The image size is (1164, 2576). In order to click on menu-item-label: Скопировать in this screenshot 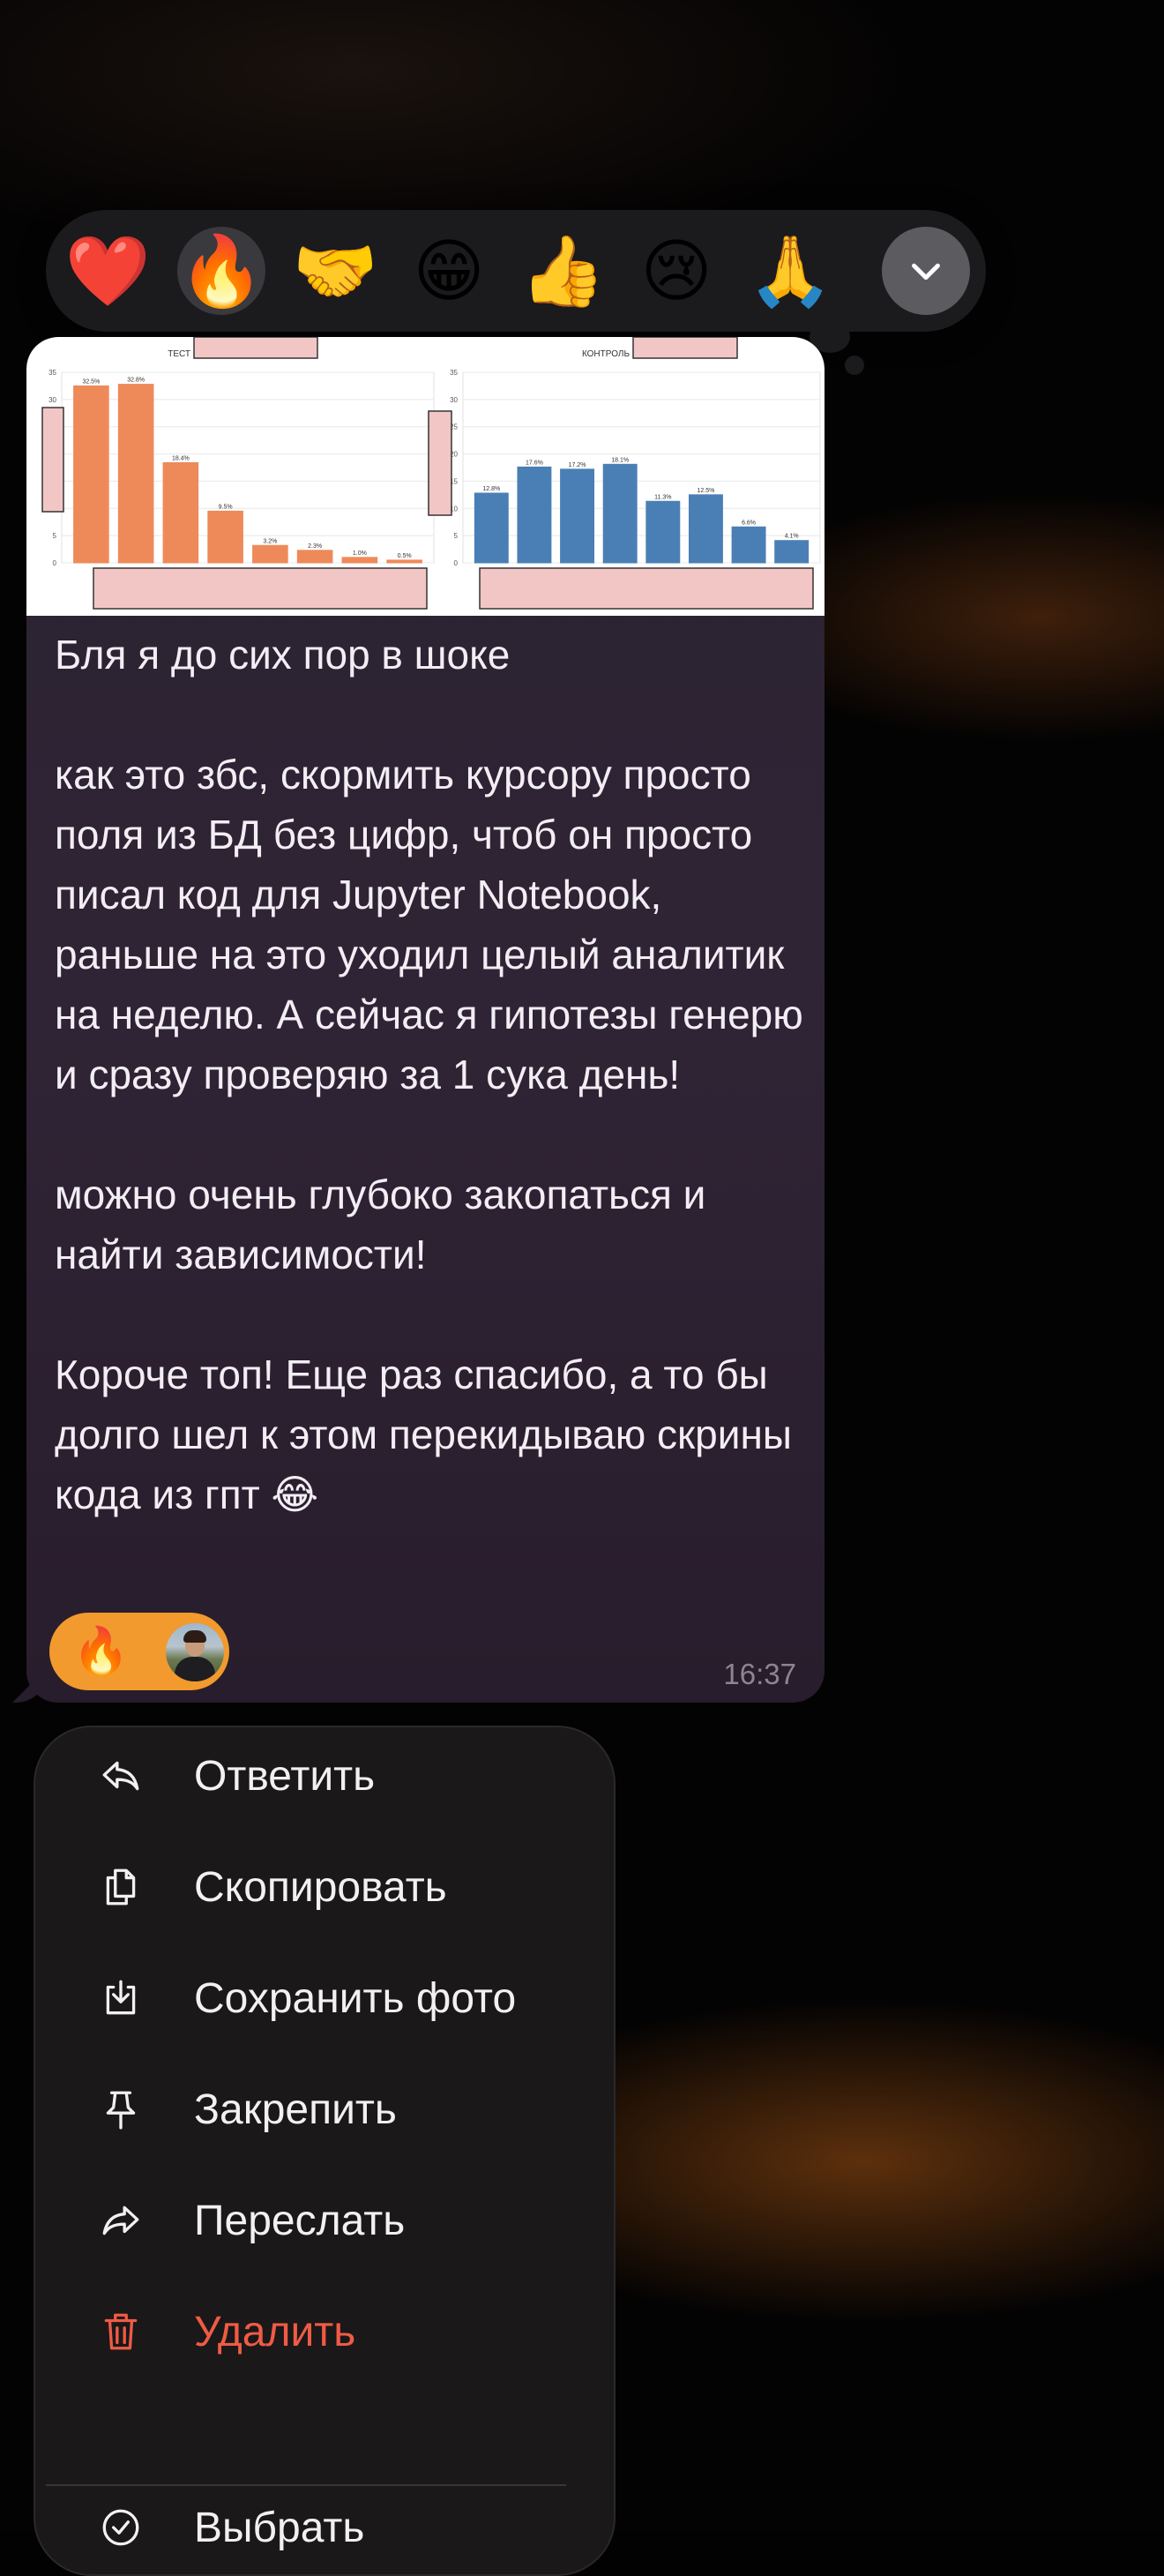, I will do `click(320, 1888)`.